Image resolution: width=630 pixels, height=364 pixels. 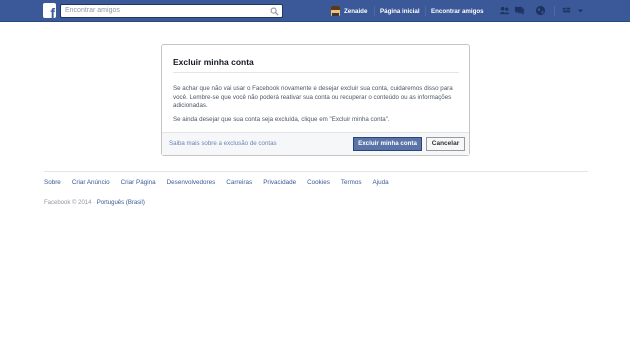 I want to click on messages-icon, so click(x=519, y=10).